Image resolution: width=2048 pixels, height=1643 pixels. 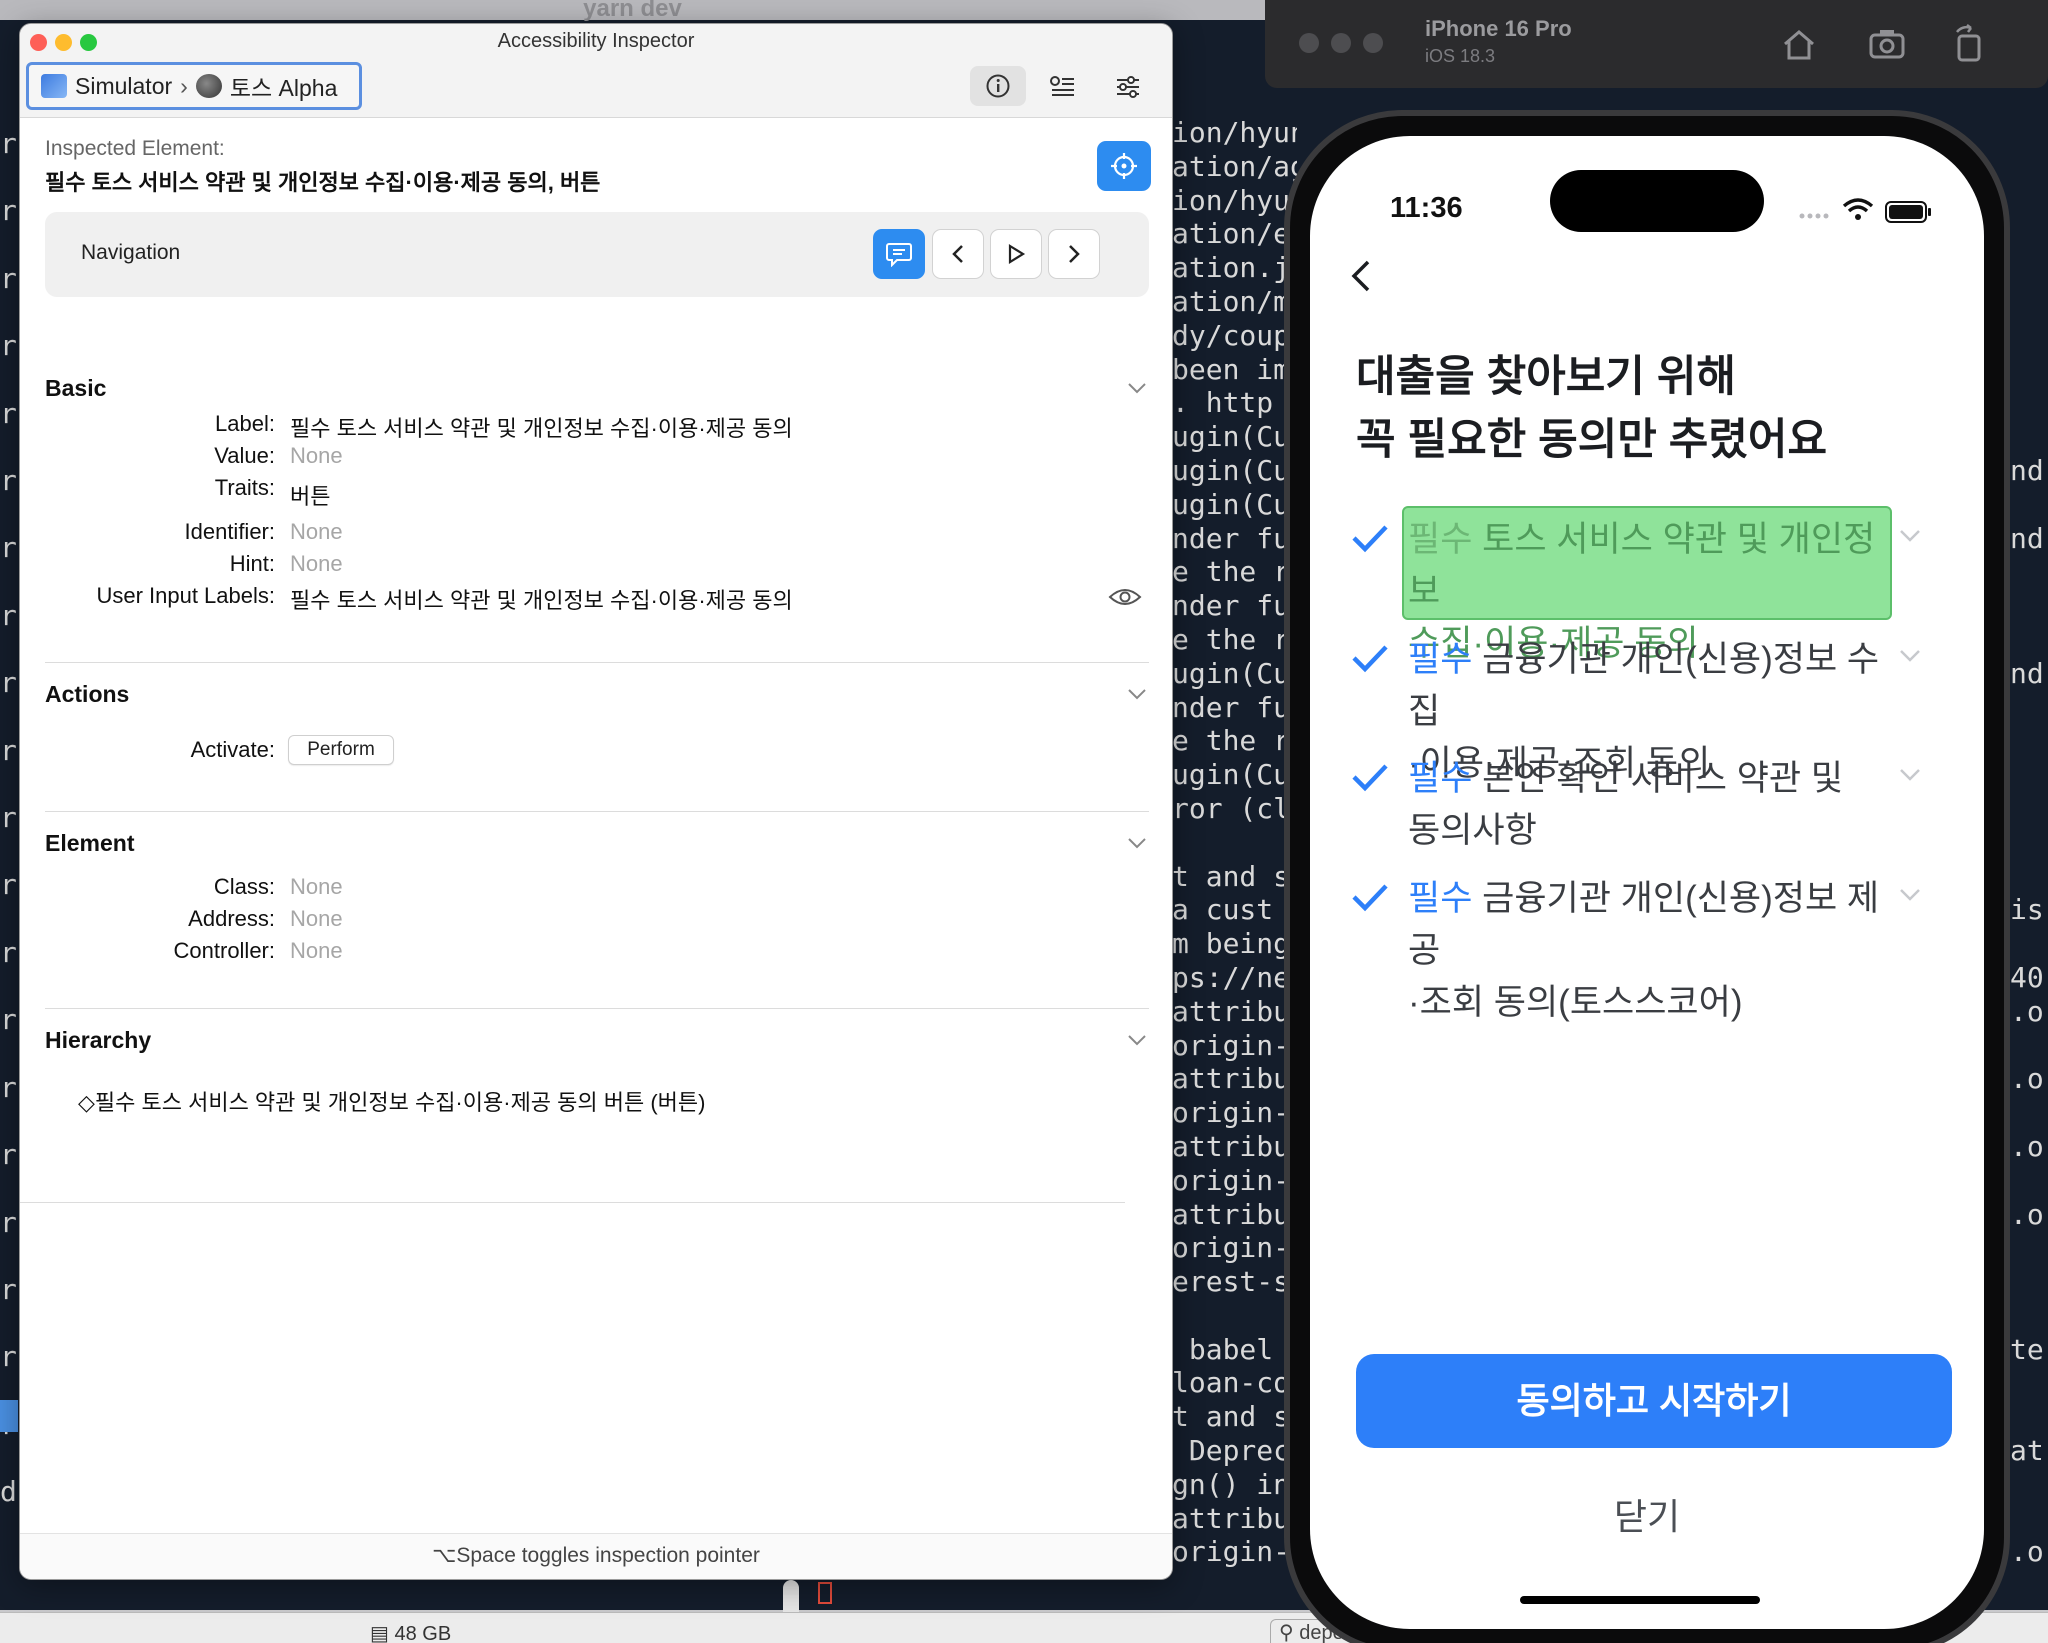 What do you see at coordinates (323, 182) in the screenshot?
I see `inspected-element-value: 필수 토스 서비스 약관 및 개인정보 수집·이용·제공 동의, 버튼` at bounding box center [323, 182].